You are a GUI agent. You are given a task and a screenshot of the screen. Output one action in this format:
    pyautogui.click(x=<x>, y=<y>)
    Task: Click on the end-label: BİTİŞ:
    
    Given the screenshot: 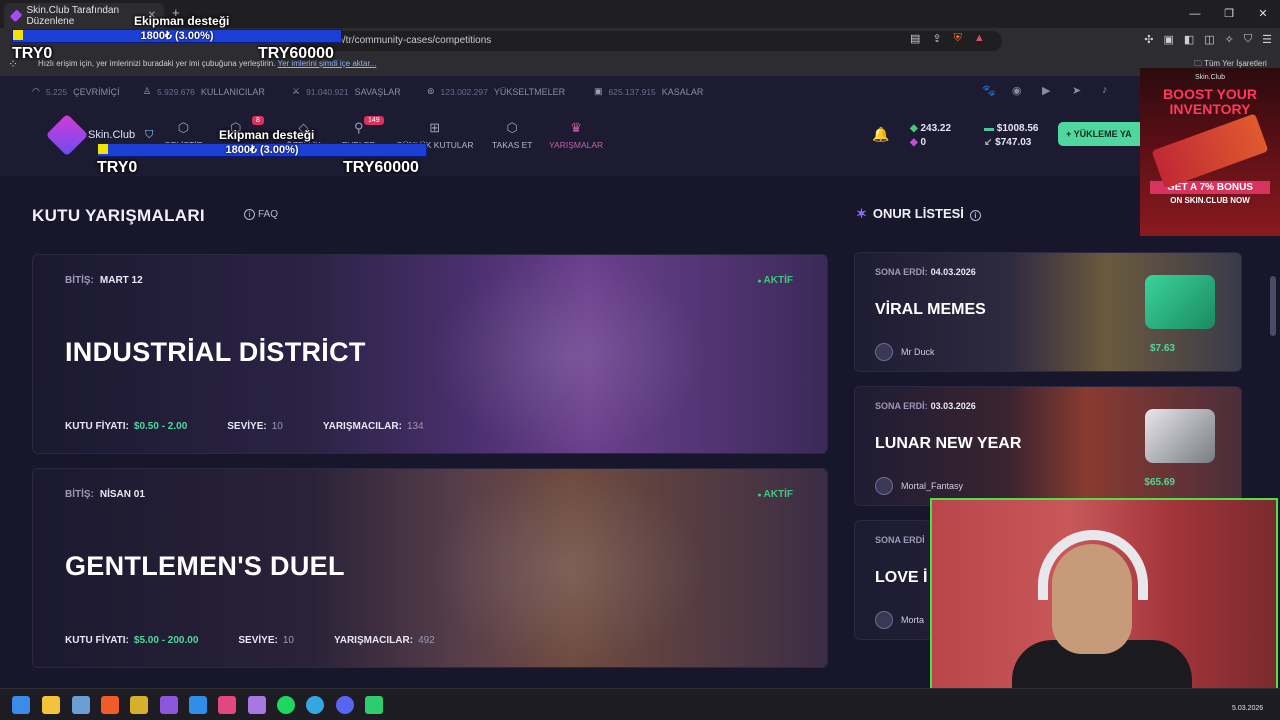 What is the action you would take?
    pyautogui.click(x=79, y=494)
    